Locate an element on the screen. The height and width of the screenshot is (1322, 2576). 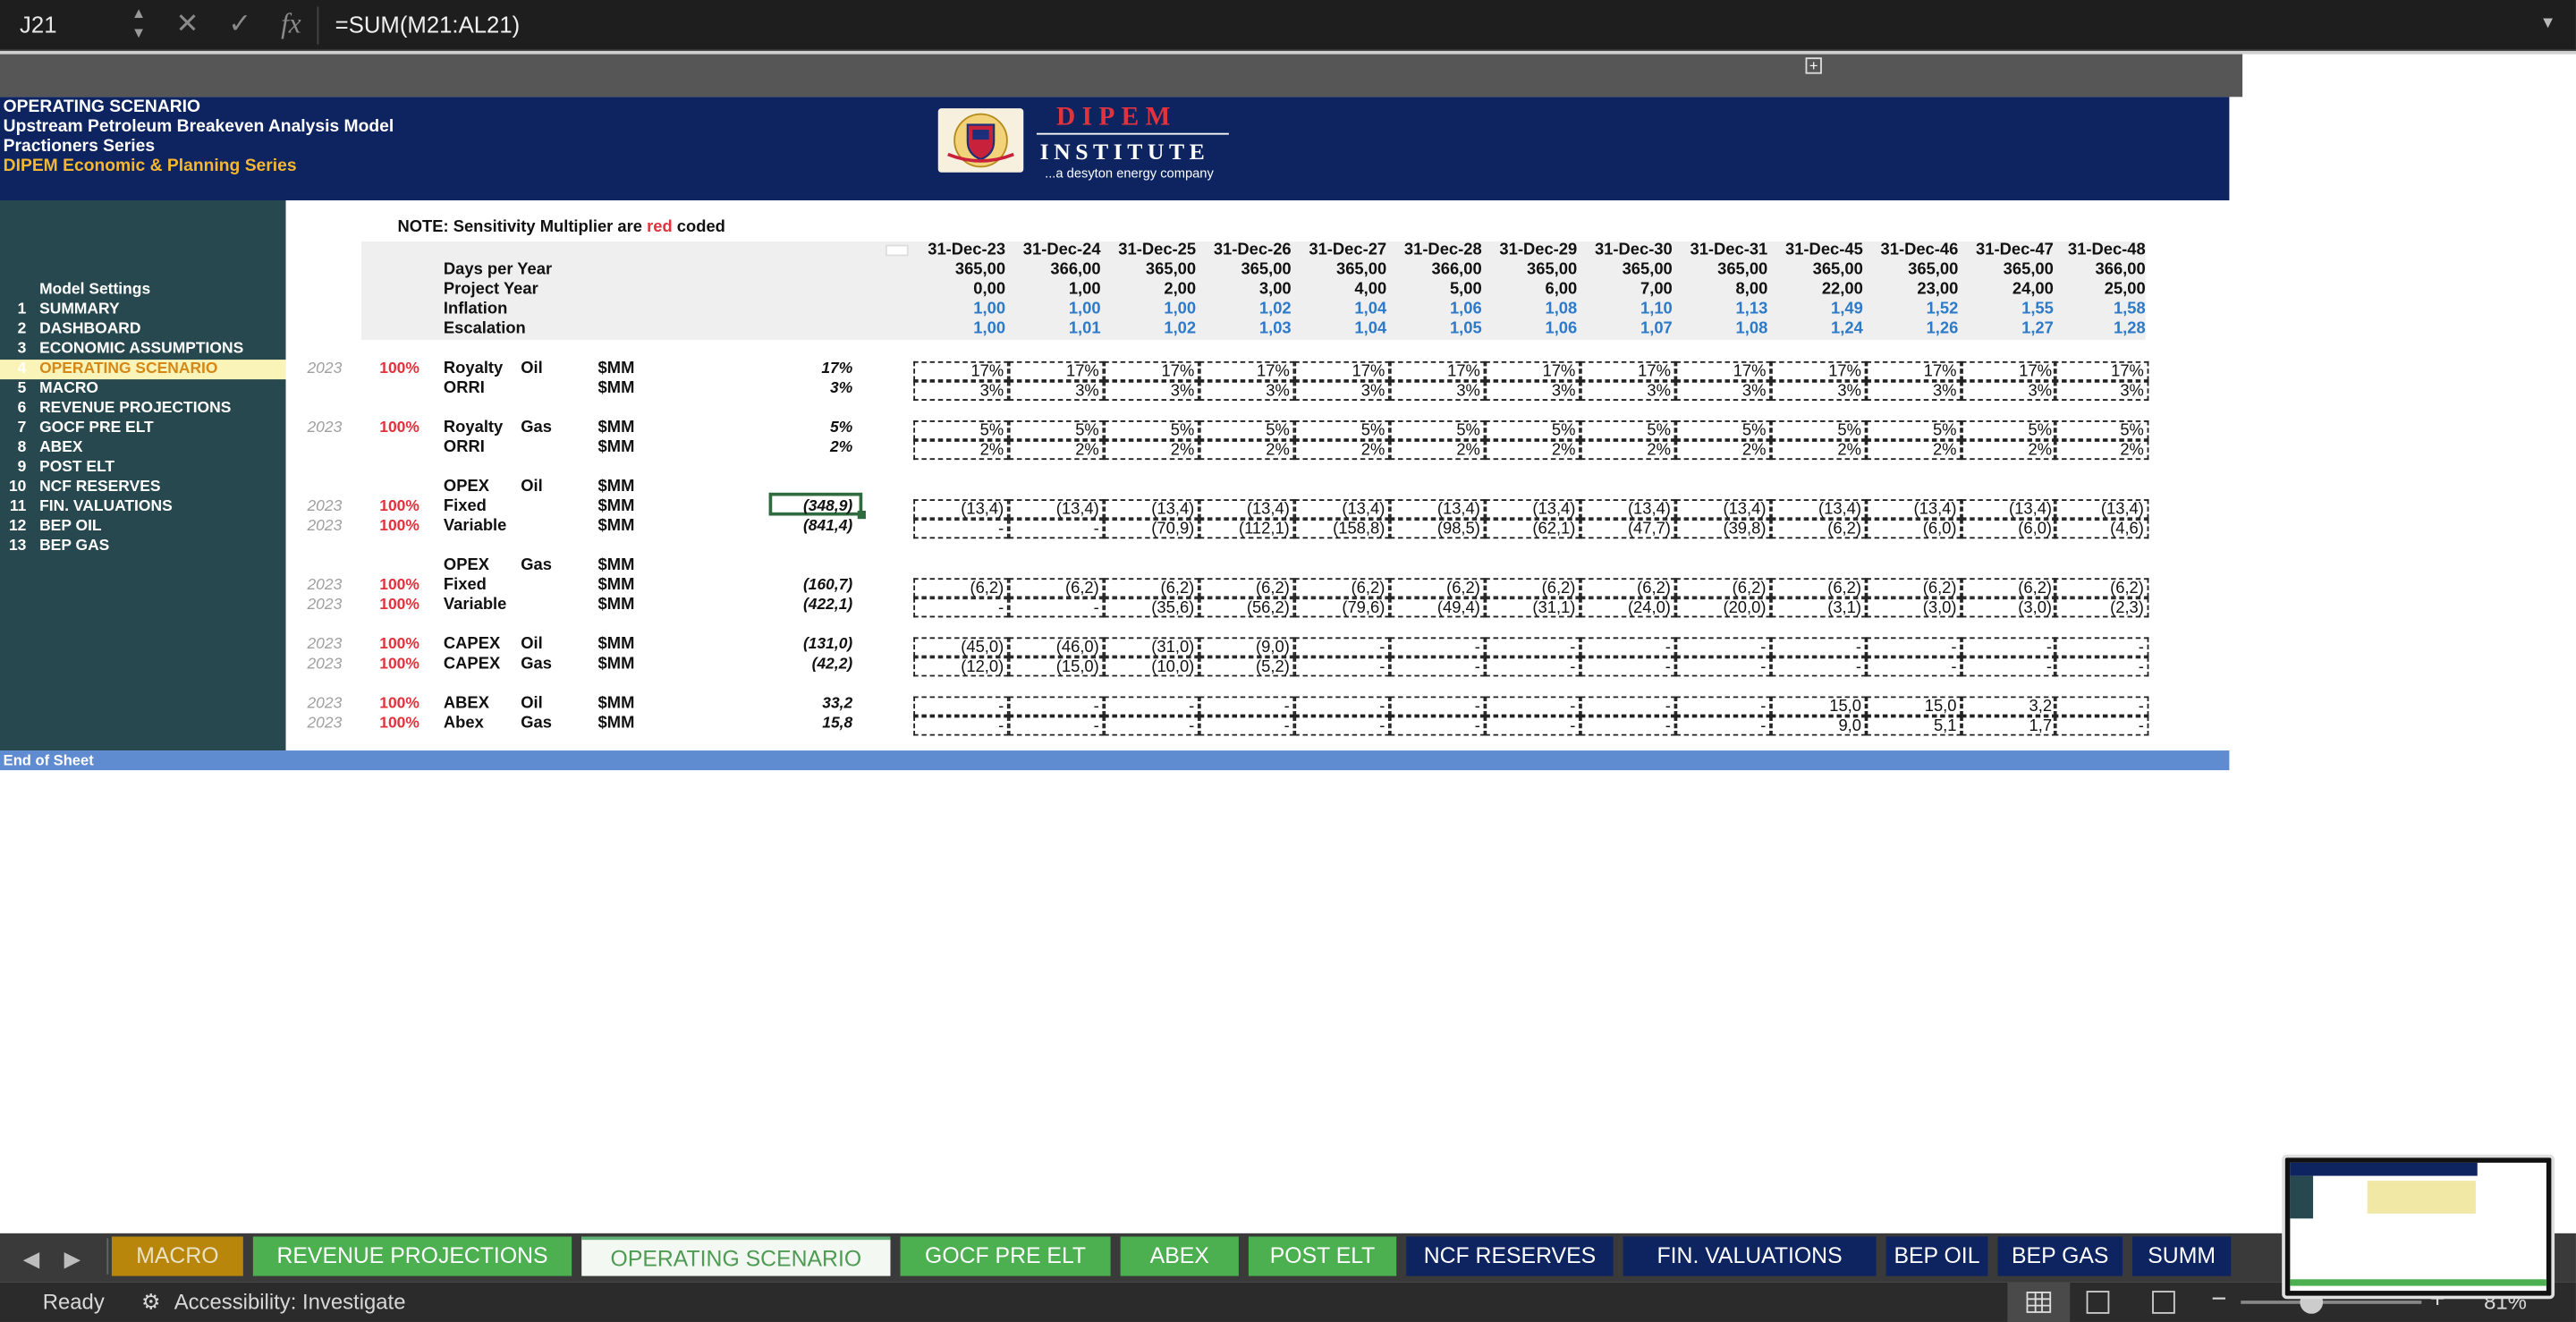
value-cell: (56,2) is located at coordinates (1247, 607).